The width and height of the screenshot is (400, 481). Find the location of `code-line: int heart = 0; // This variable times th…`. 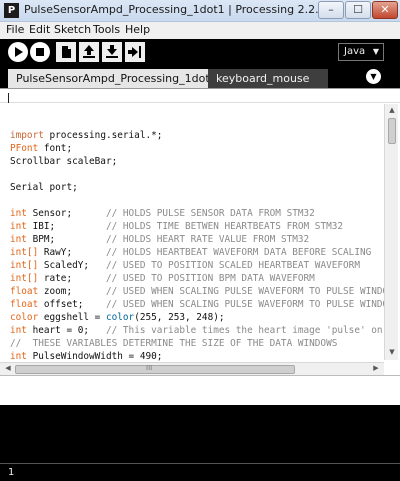

code-line: int heart = 0; // This variable times th… is located at coordinates (196, 330).